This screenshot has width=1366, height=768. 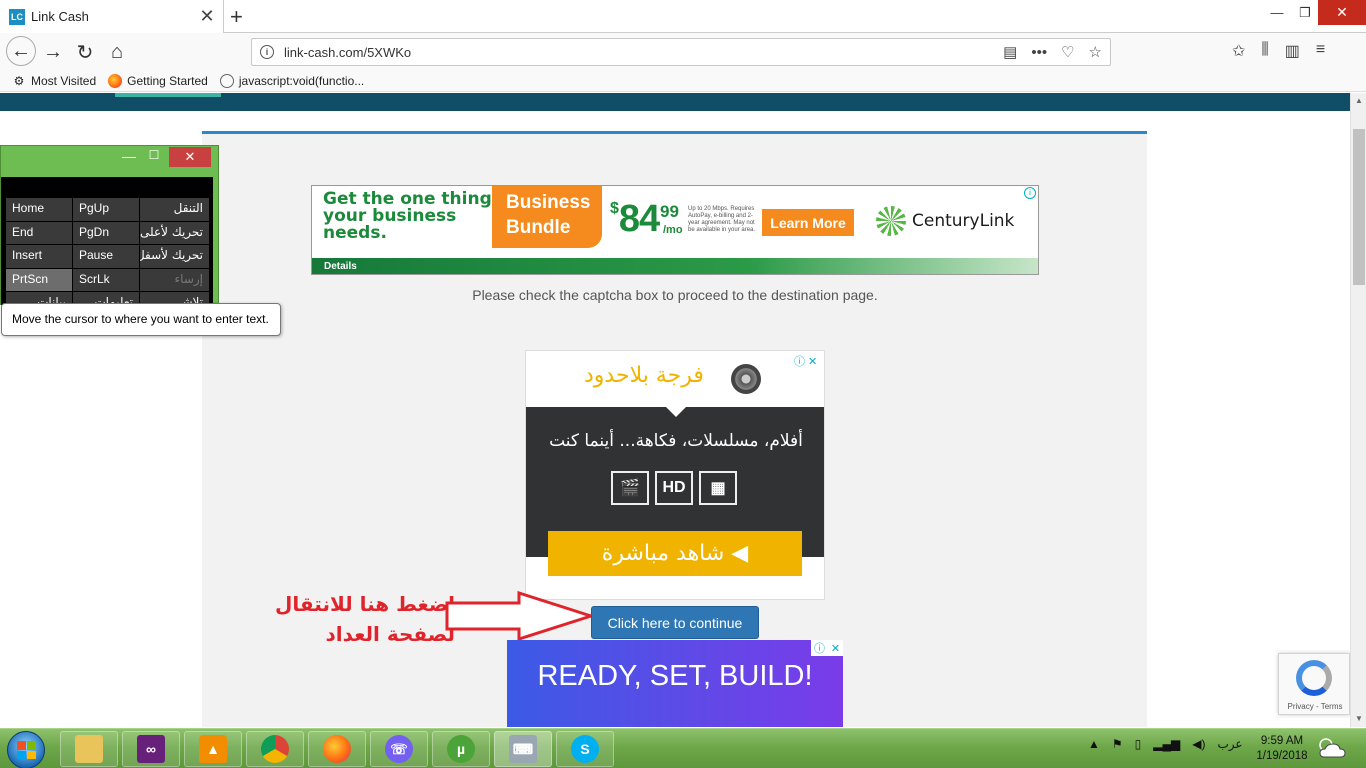 I want to click on key-home: Home, so click(x=39, y=209).